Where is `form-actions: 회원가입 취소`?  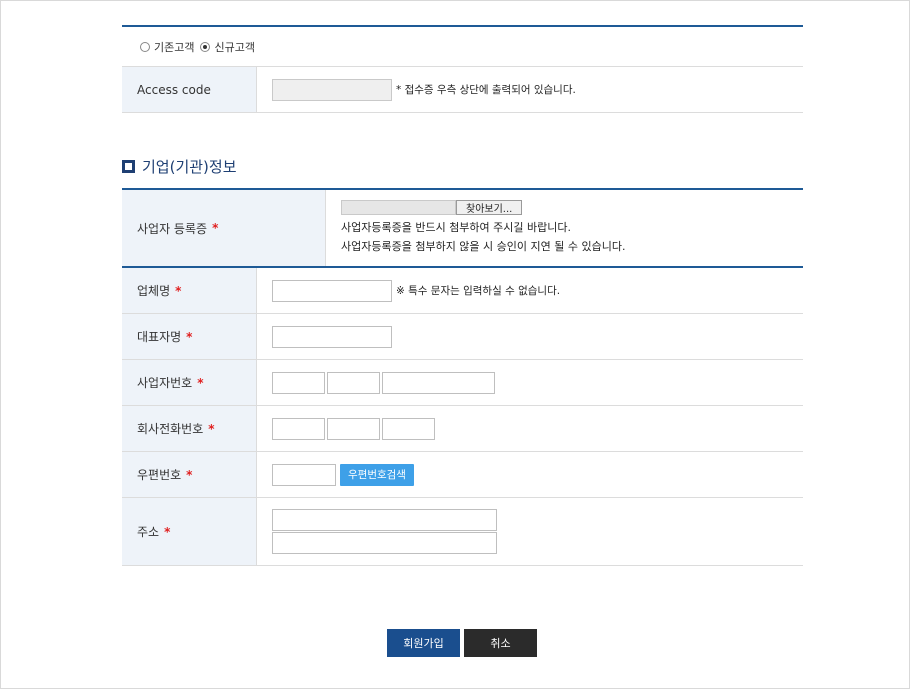 form-actions: 회원가입 취소 is located at coordinates (464, 643).